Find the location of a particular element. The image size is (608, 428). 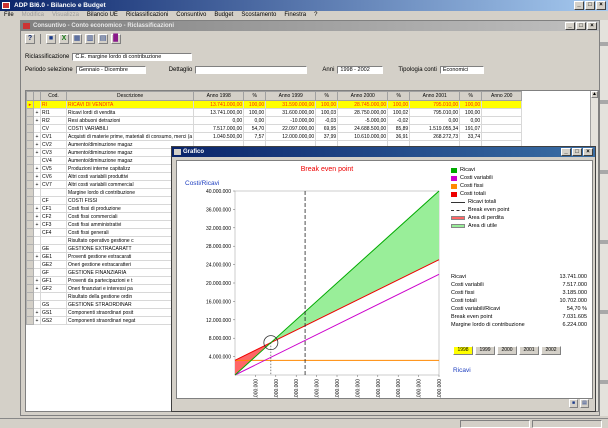

dettaglio-field is located at coordinates (251, 69).